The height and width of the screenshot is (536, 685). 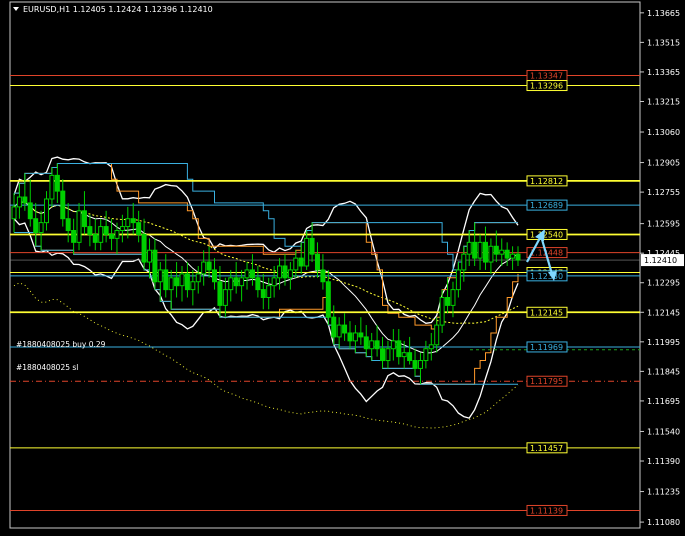 I want to click on y-tick-label: 1.12145, so click(x=663, y=312).